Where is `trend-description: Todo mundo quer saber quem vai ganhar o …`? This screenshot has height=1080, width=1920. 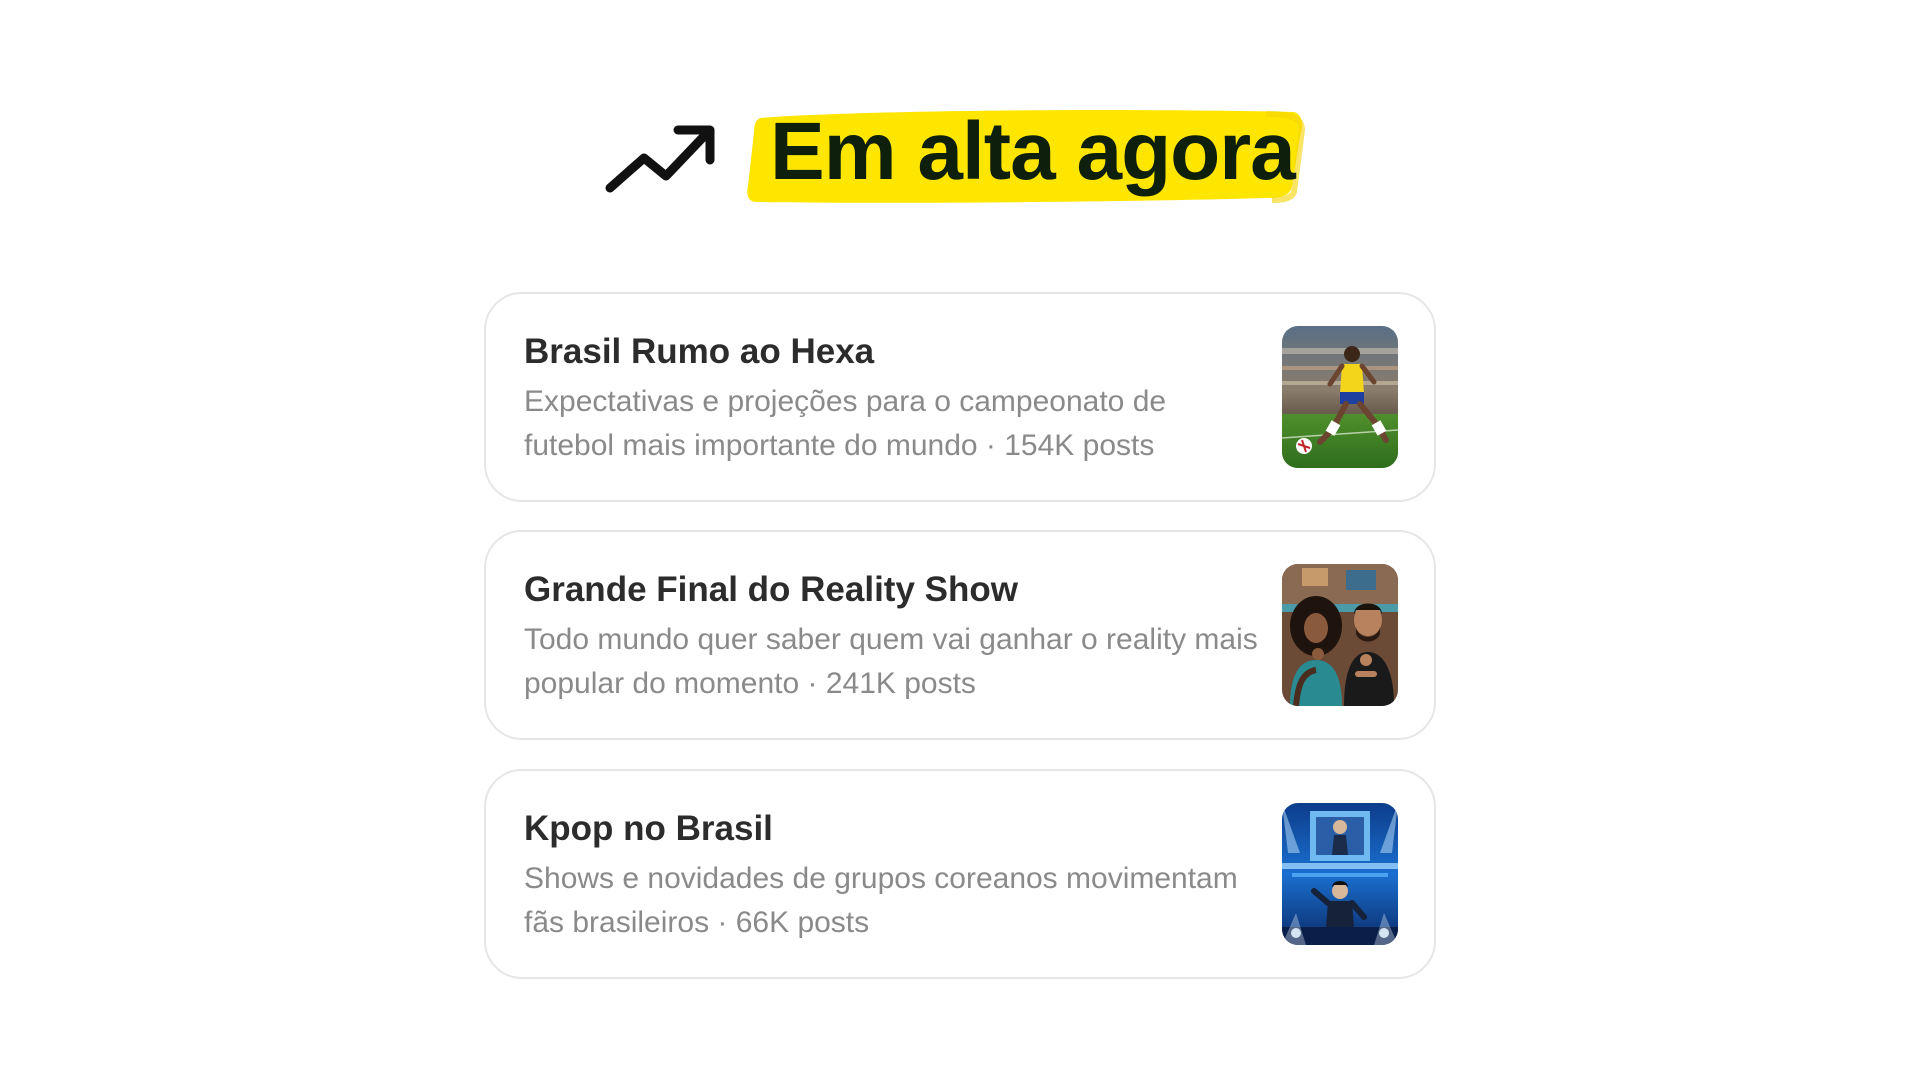
trend-description: Todo mundo quer saber quem vai ganhar o … is located at coordinates (891, 661).